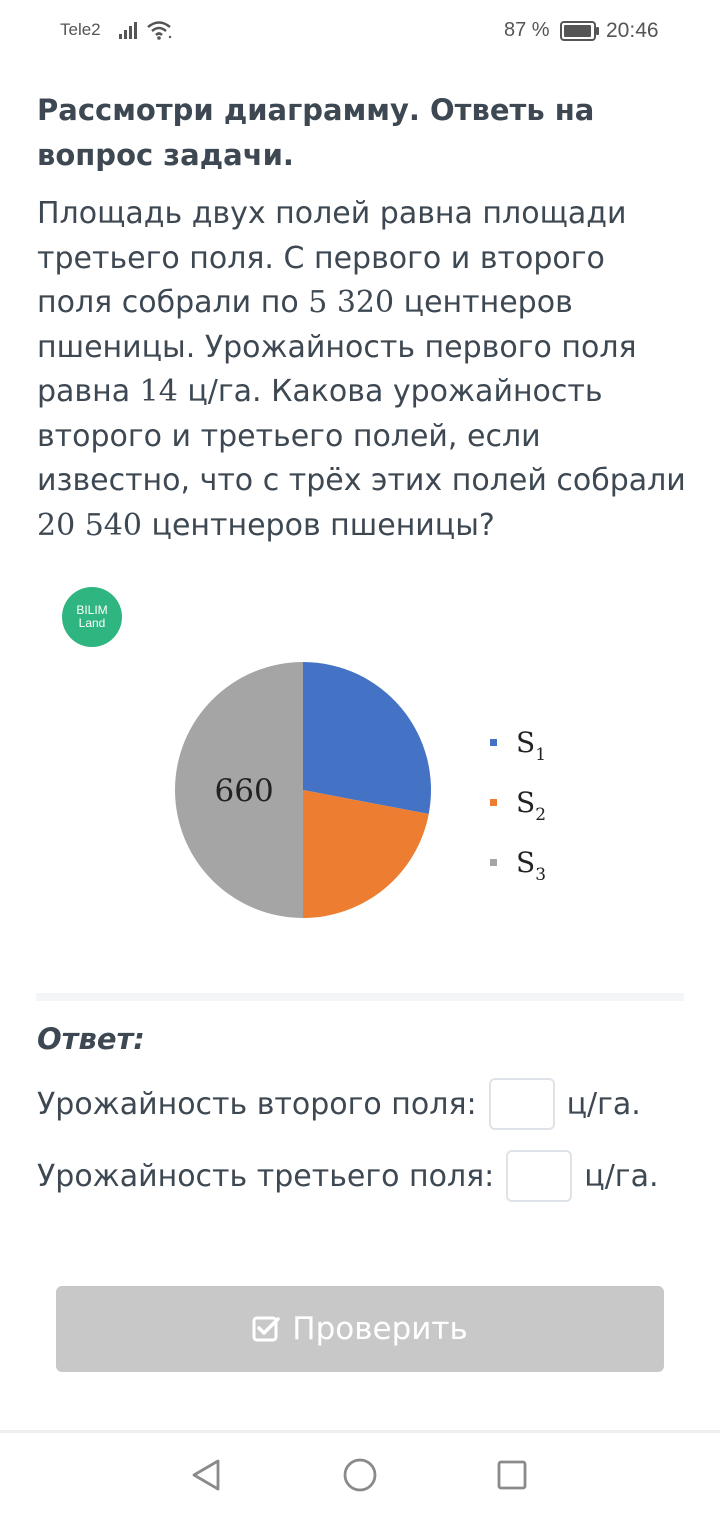 Image resolution: width=720 pixels, height=1520 pixels. I want to click on second-field-unit: ц/га., so click(603, 1104).